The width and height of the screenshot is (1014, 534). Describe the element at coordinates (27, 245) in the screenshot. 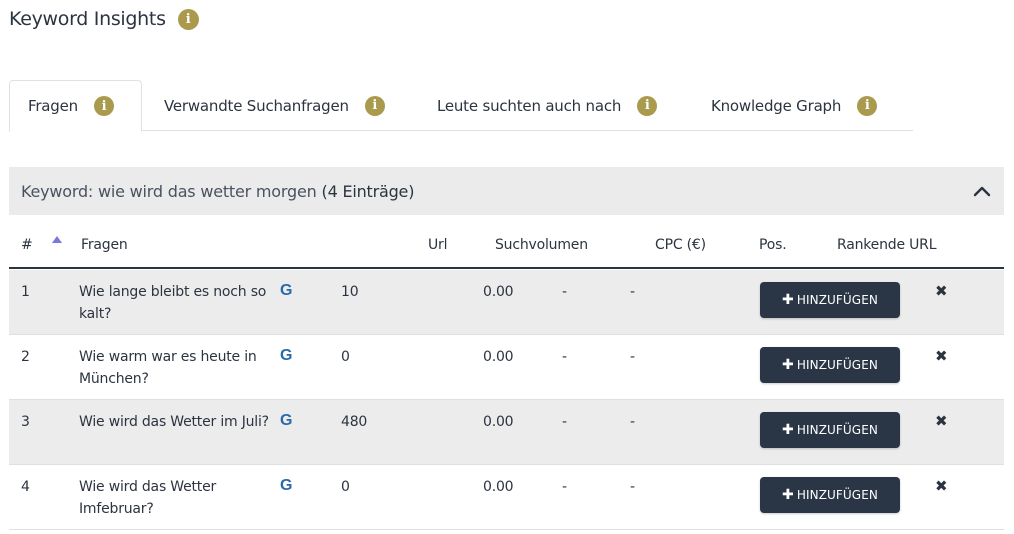

I see `column-header-number: #` at that location.